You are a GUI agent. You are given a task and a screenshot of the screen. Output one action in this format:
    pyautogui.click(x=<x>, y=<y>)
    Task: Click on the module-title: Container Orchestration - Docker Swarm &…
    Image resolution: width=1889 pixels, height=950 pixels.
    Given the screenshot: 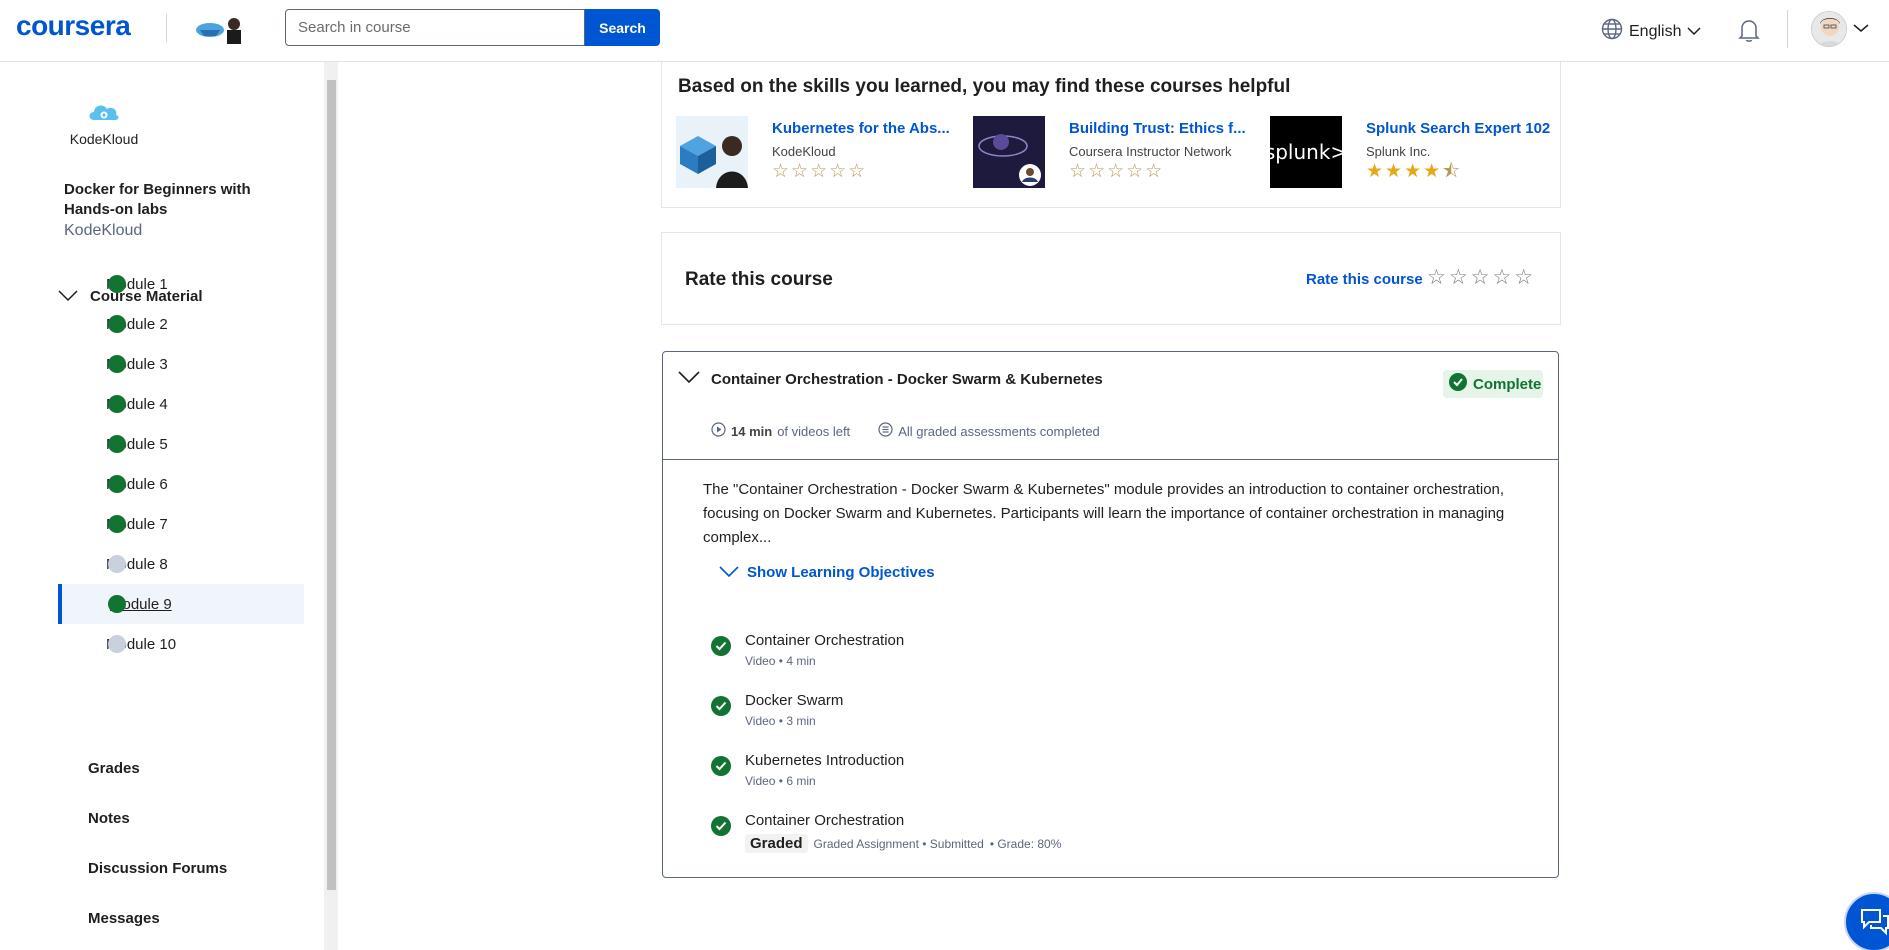 What is the action you would take?
    pyautogui.click(x=907, y=379)
    